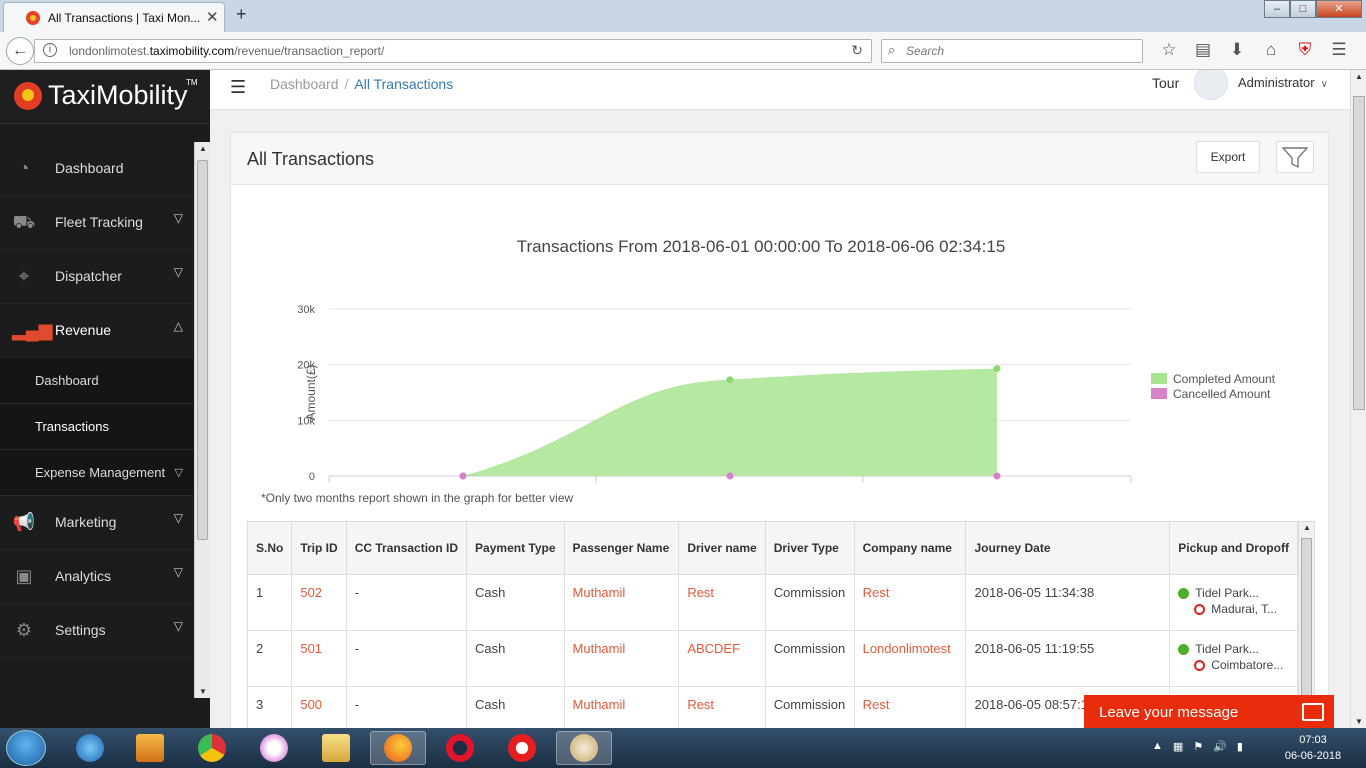  I want to click on avatar, so click(1211, 85).